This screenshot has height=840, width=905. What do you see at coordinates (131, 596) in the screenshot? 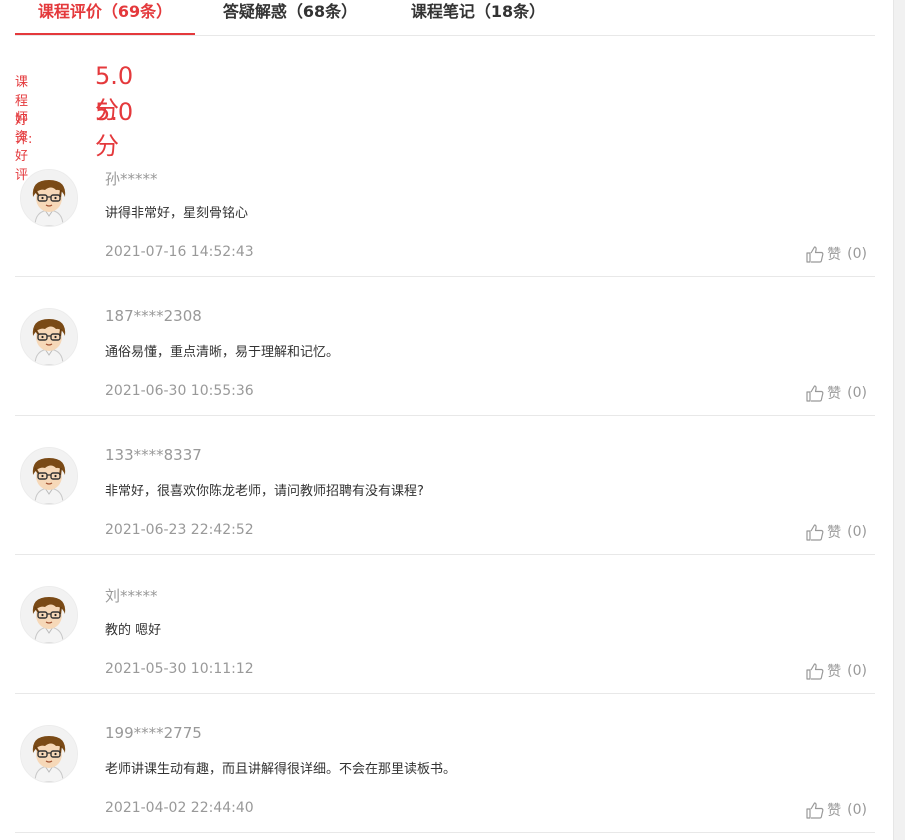
I see `review-username: 刘*****` at bounding box center [131, 596].